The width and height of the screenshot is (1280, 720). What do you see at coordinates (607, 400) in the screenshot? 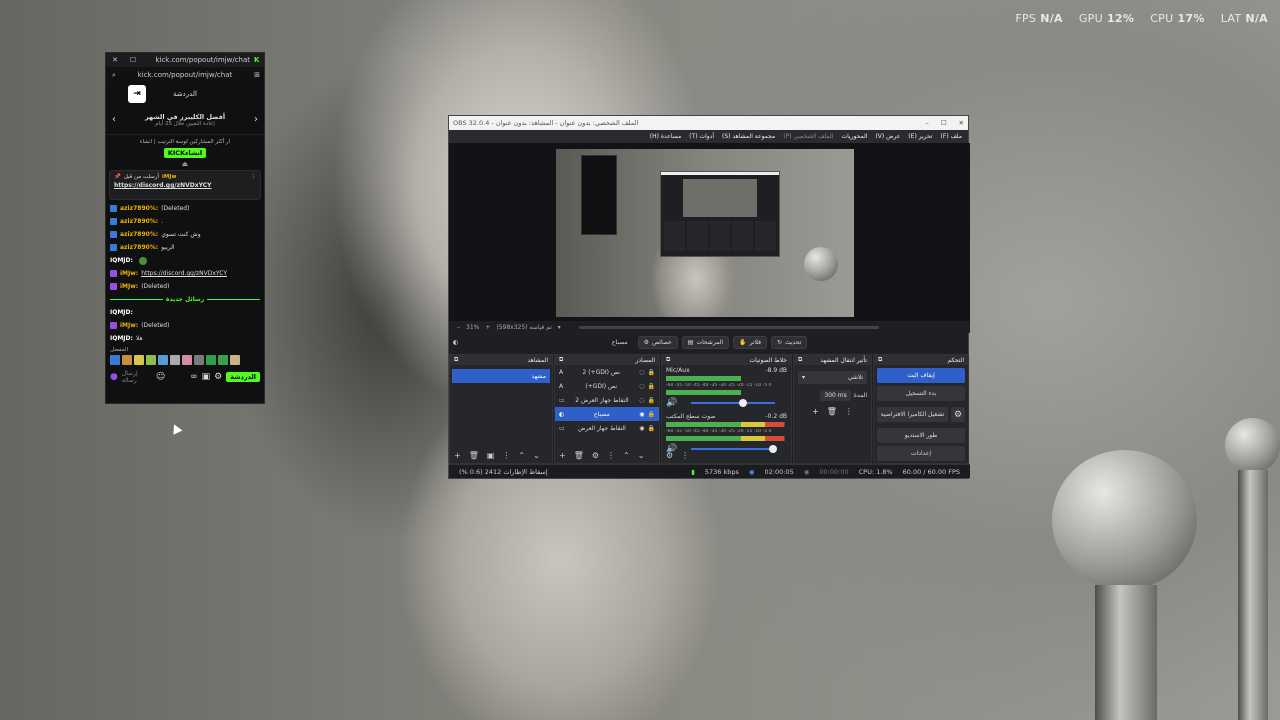
I see `source-item: 🔒 ◌ التقاط جهاز العرض 2 ▭` at bounding box center [607, 400].